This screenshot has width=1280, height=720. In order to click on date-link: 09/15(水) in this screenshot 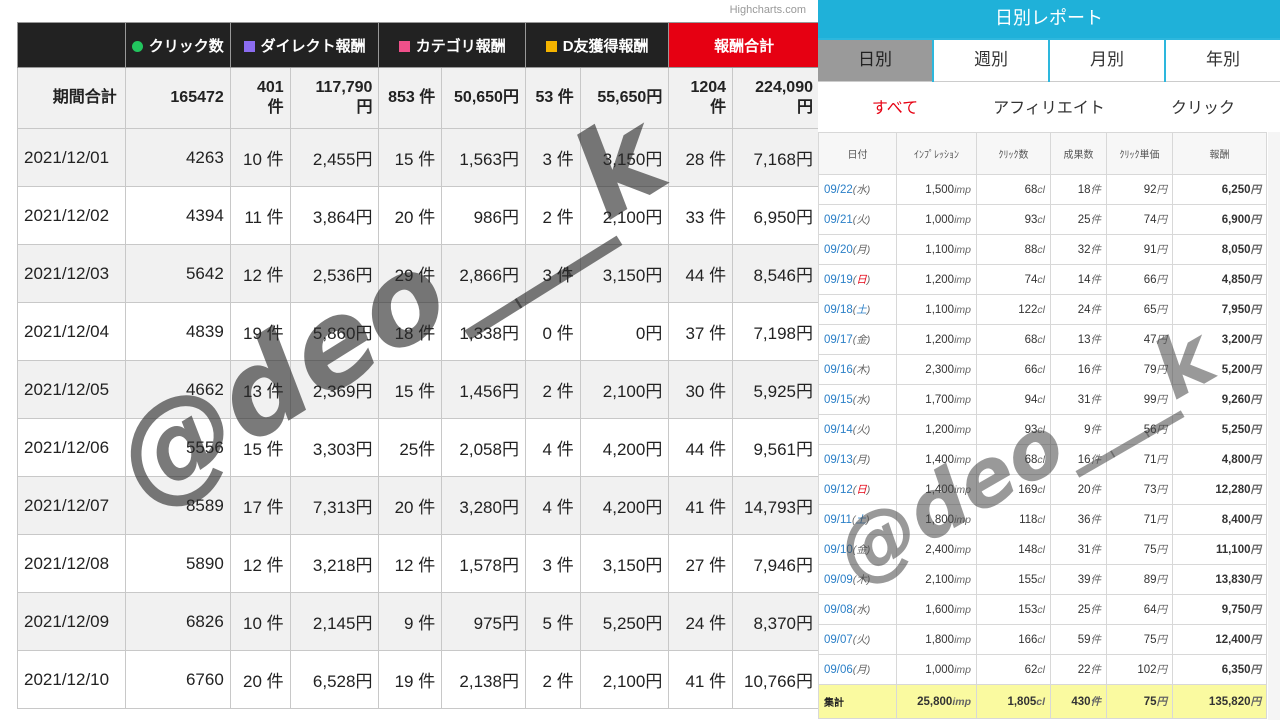, I will do `click(857, 399)`.